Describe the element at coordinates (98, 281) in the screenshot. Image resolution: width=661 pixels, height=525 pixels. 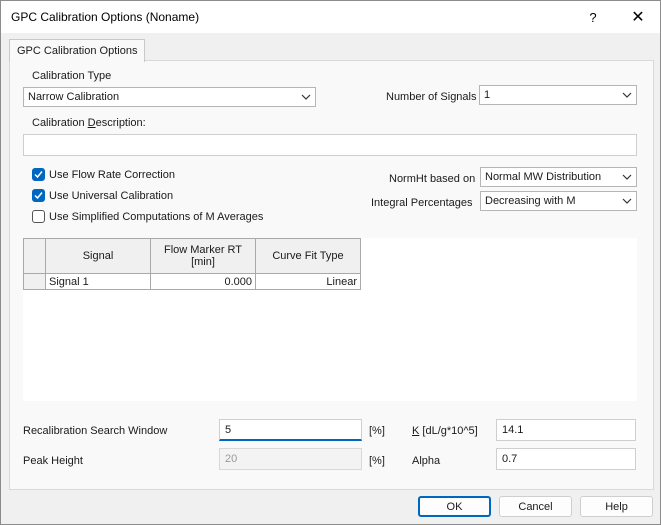
I see `cell-signal: Signal 1` at that location.